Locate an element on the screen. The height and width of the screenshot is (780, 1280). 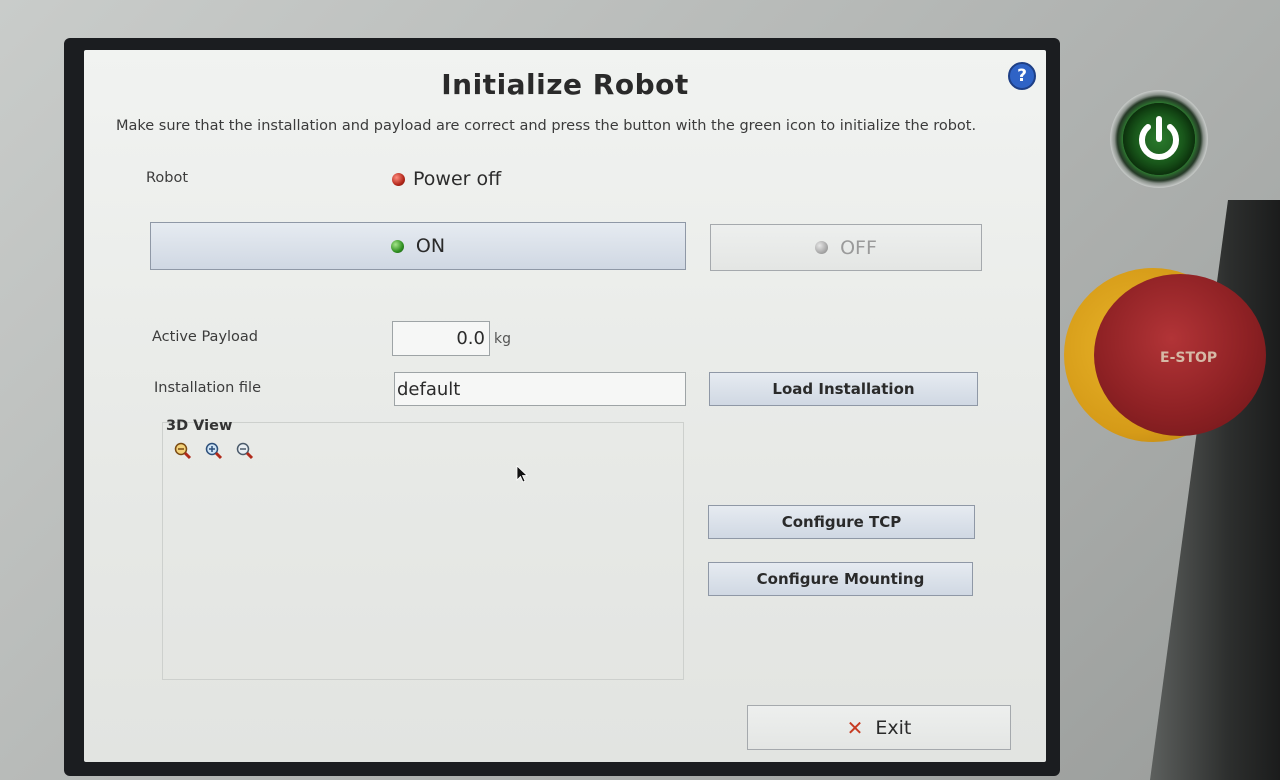
grey-led-icon is located at coordinates (822, 247).